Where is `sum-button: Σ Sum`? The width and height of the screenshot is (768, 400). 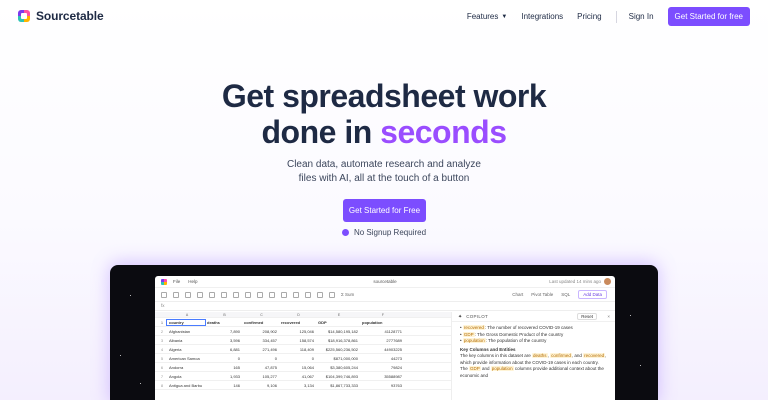 sum-button: Σ Sum is located at coordinates (347, 294).